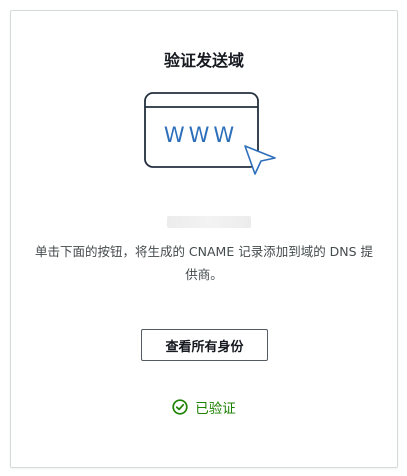 The image size is (407, 476). Describe the element at coordinates (215, 409) in the screenshot. I see `status-label: 已验证` at that location.